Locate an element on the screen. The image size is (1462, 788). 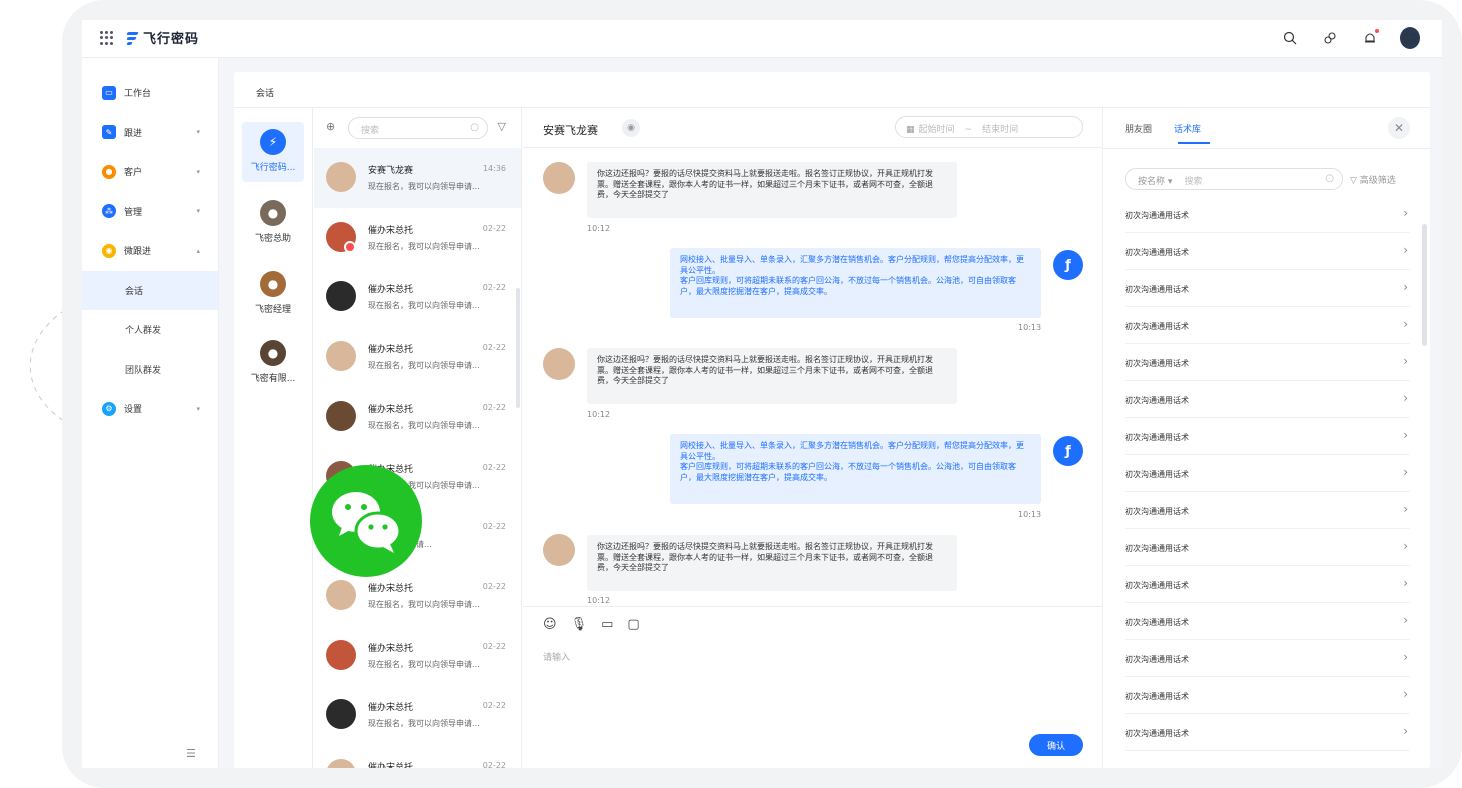
app-grid-icon is located at coordinates (107, 38).